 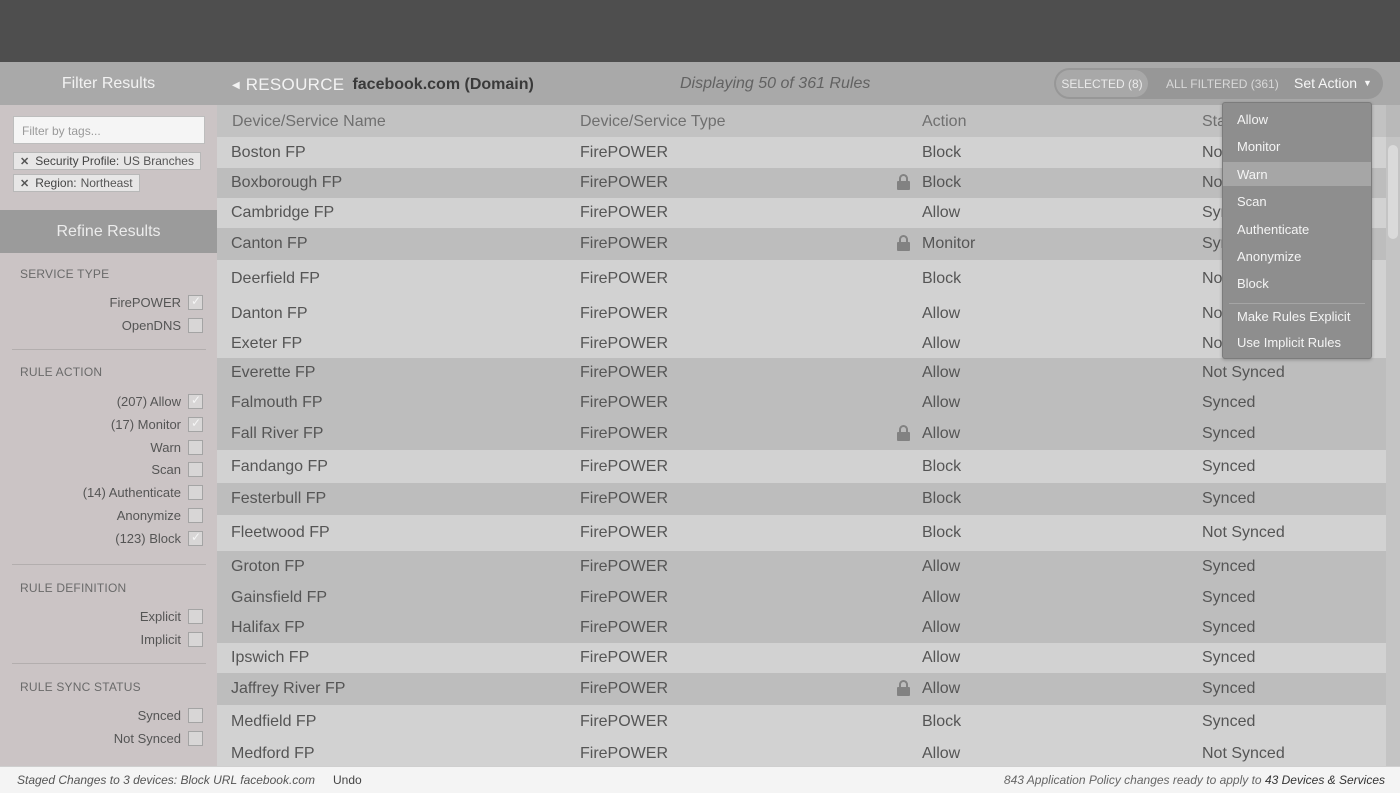 I want to click on table-row: Fleetwood FP FirePOWER Block Not Synced, so click(x=801, y=533).